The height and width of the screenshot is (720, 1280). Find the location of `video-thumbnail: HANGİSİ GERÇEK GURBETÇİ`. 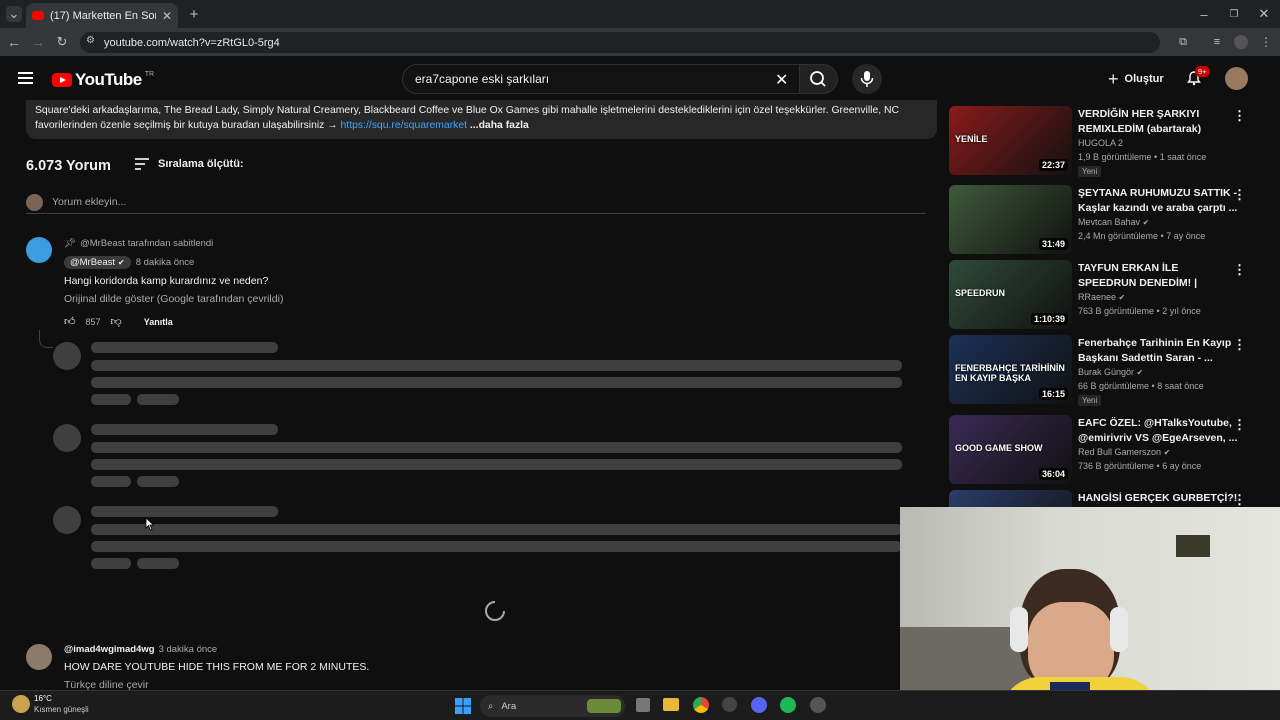

video-thumbnail: HANGİSİ GERÇEK GURBETÇİ is located at coordinates (1010, 498).